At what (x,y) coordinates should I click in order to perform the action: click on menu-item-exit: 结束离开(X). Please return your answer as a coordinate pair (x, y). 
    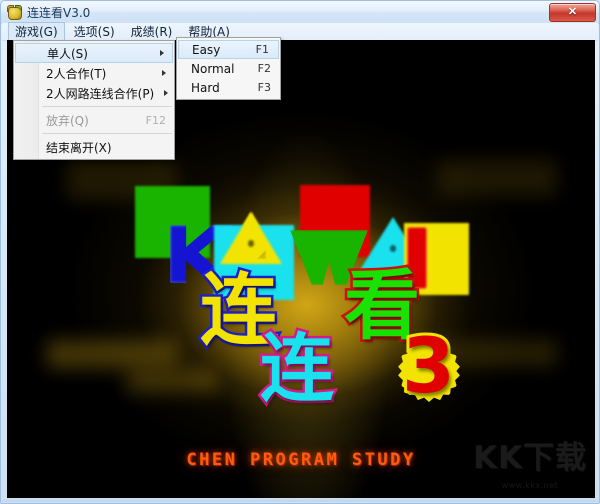
    Looking at the image, I should click on (94, 147).